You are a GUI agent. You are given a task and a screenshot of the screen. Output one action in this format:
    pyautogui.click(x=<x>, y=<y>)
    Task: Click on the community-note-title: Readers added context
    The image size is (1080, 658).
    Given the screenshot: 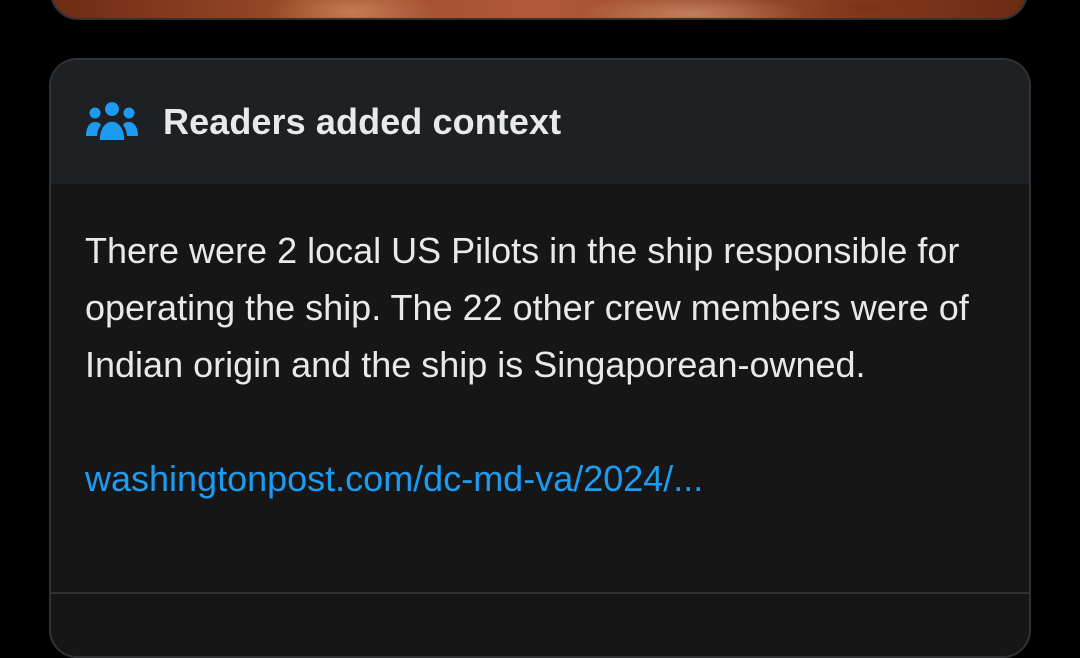 What is the action you would take?
    pyautogui.click(x=362, y=121)
    